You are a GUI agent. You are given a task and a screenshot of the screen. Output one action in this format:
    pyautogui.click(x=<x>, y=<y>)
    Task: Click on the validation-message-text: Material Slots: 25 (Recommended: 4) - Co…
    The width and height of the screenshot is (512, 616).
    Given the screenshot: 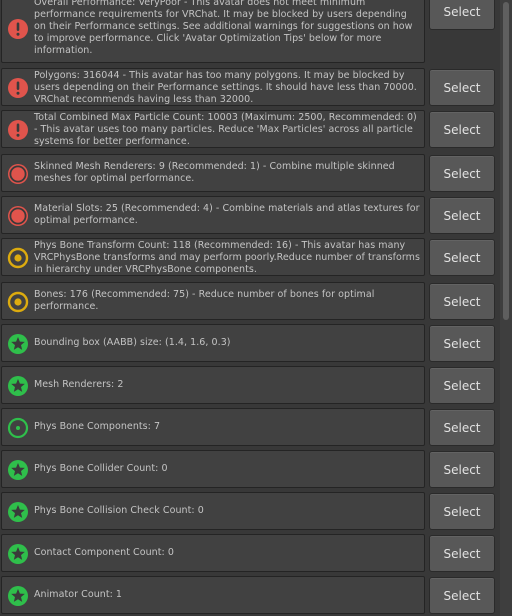 What is the action you would take?
    pyautogui.click(x=227, y=214)
    